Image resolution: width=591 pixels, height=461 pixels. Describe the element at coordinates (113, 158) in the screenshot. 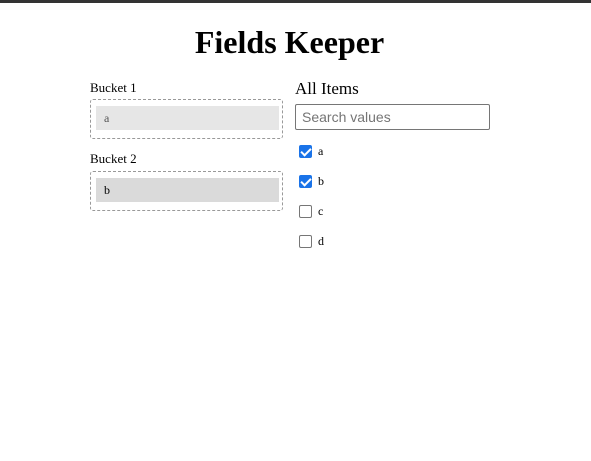

I see `bucket-2-label: Bucket 2` at that location.